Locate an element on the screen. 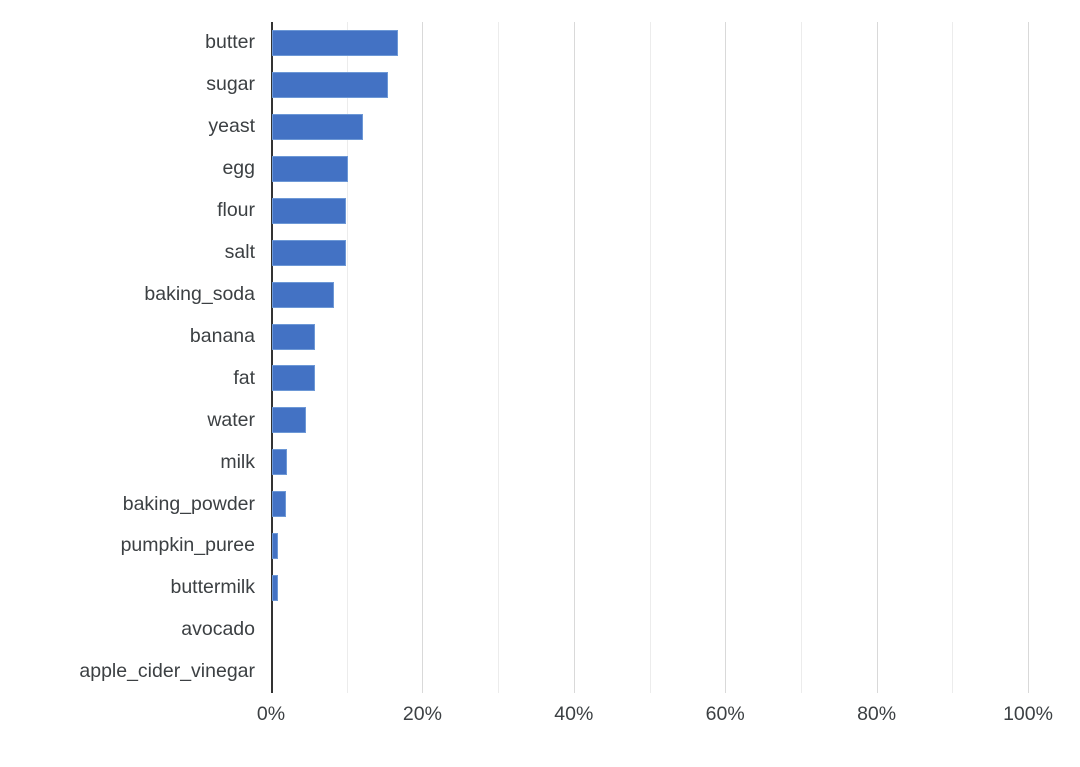  category-label: salt is located at coordinates (239, 251).